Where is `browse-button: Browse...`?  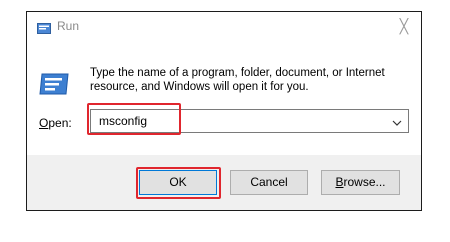
browse-button: Browse... is located at coordinates (360, 182).